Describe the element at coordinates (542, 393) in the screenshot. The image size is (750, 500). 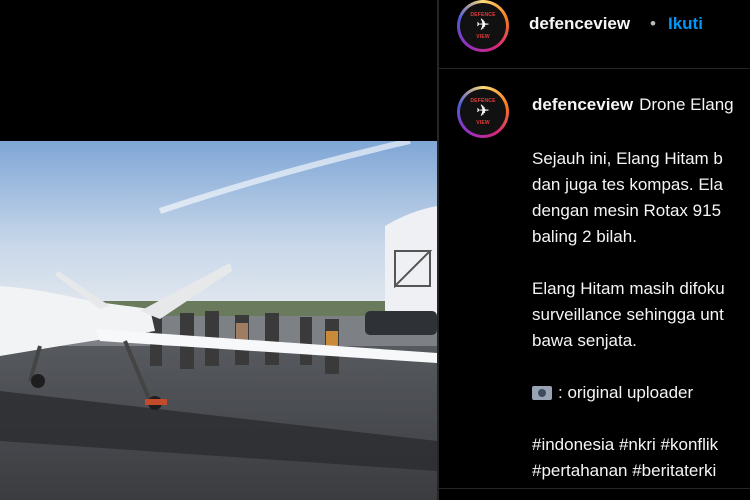
I see `camera-icon` at that location.